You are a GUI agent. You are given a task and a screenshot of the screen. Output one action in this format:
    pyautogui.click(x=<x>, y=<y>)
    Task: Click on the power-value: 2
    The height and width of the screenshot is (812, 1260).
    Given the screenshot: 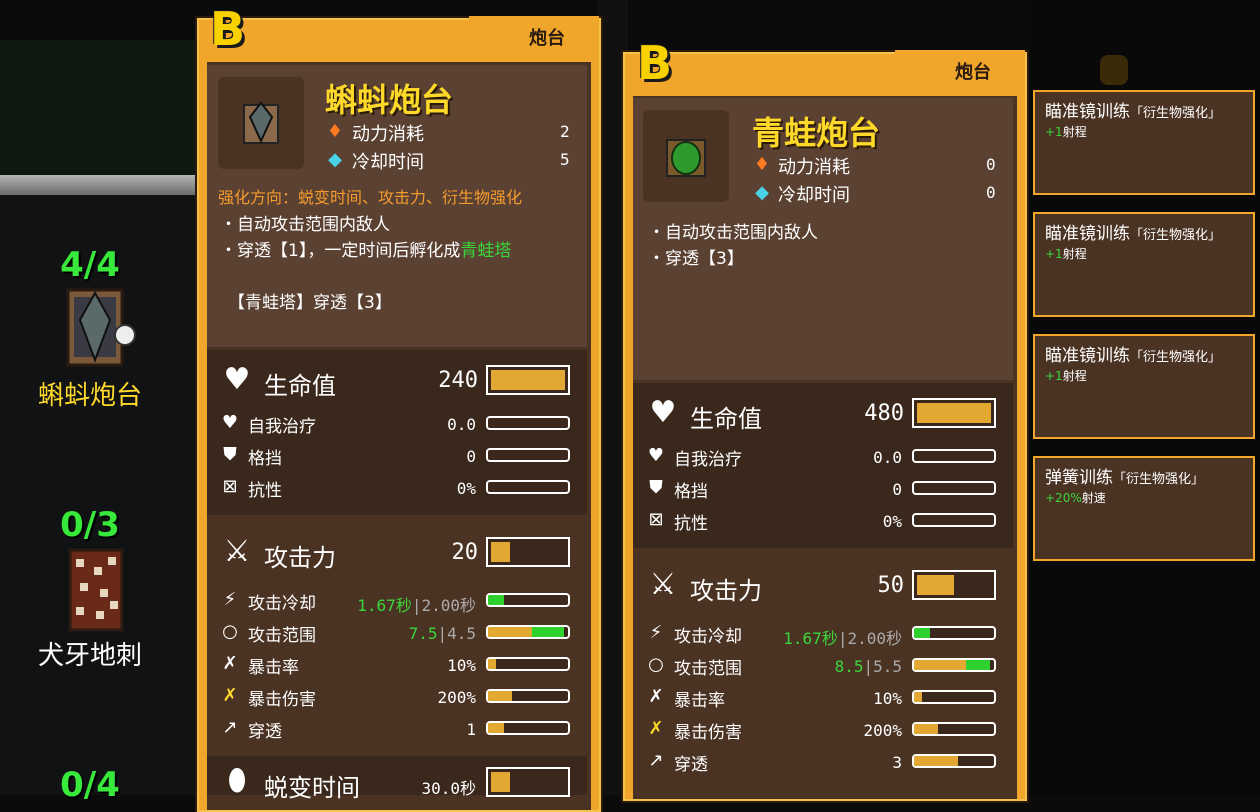 What is the action you would take?
    pyautogui.click(x=565, y=131)
    